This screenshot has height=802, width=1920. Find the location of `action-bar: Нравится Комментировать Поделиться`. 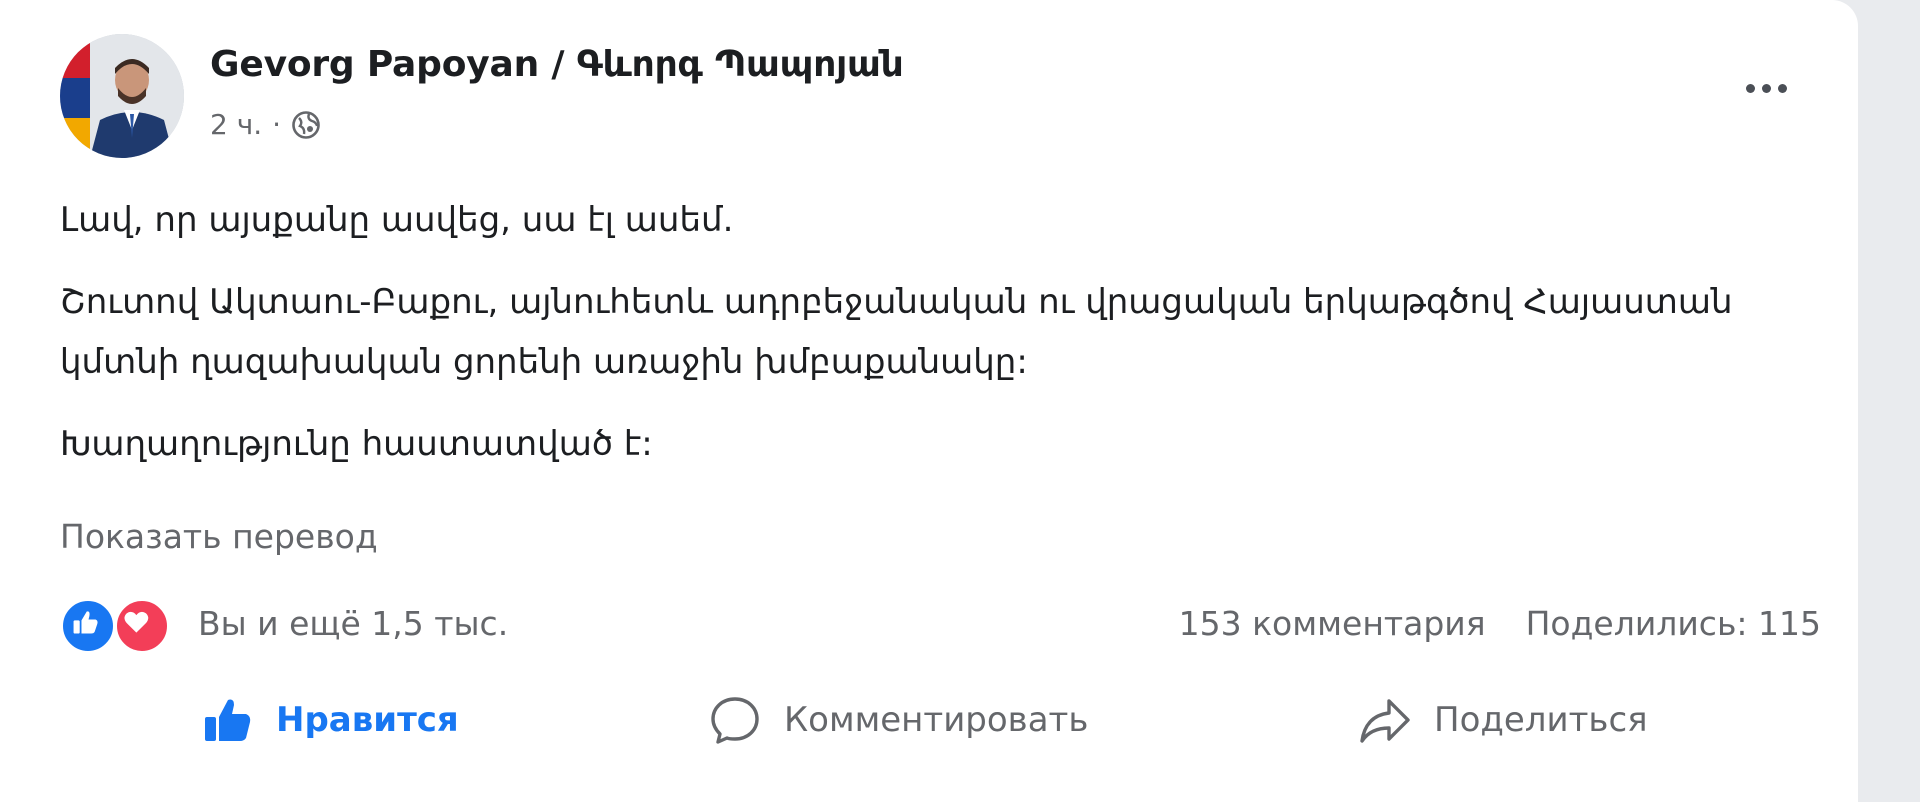

action-bar: Нравится Комментировать Поделиться is located at coordinates (929, 720).